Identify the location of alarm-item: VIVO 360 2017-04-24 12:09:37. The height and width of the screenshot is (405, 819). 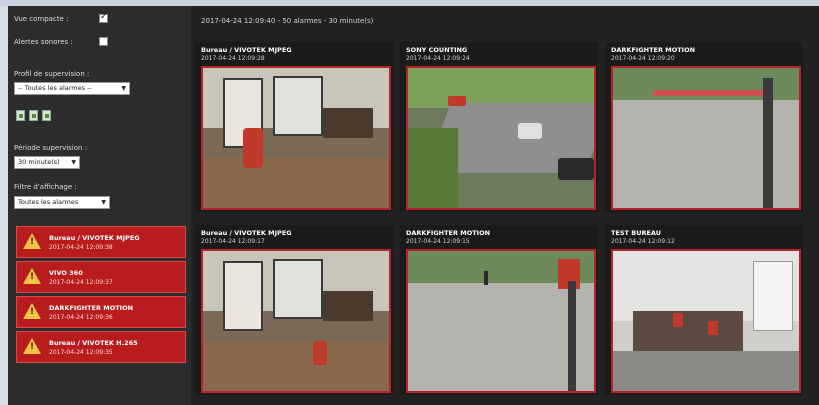
(101, 277).